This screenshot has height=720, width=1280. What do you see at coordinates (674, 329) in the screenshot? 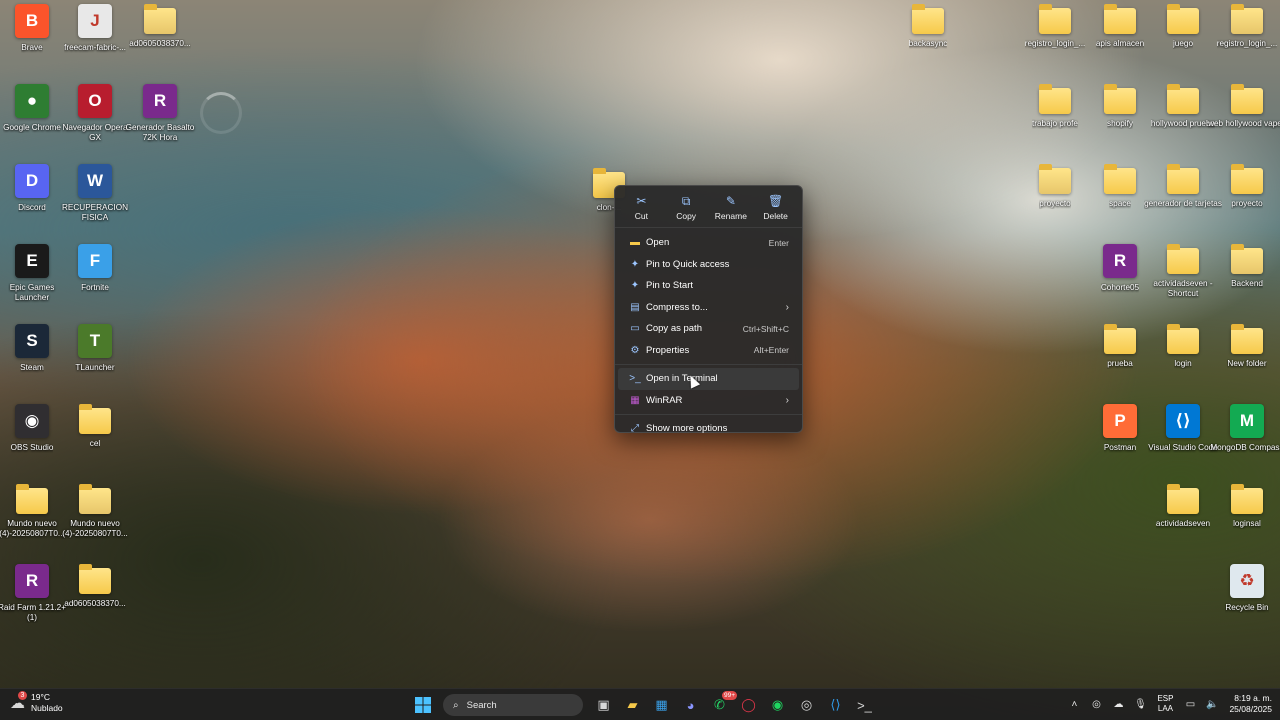
I see `menu-item-label: Copy as path` at bounding box center [674, 329].